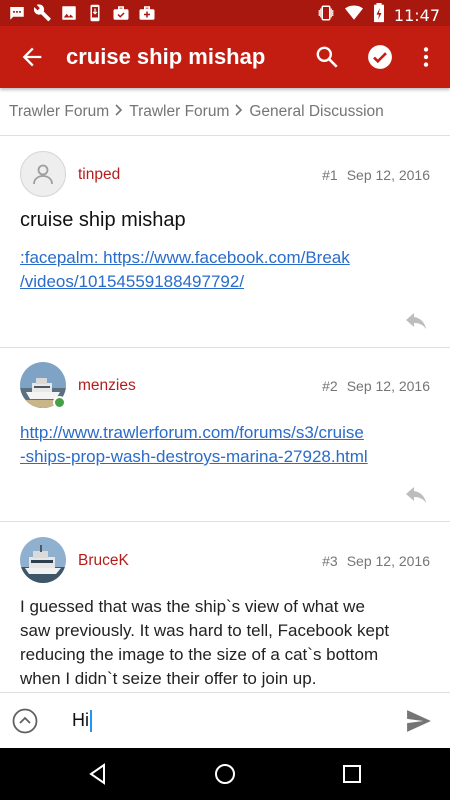 The width and height of the screenshot is (450, 800). I want to click on expand-up-icon, so click(25, 721).